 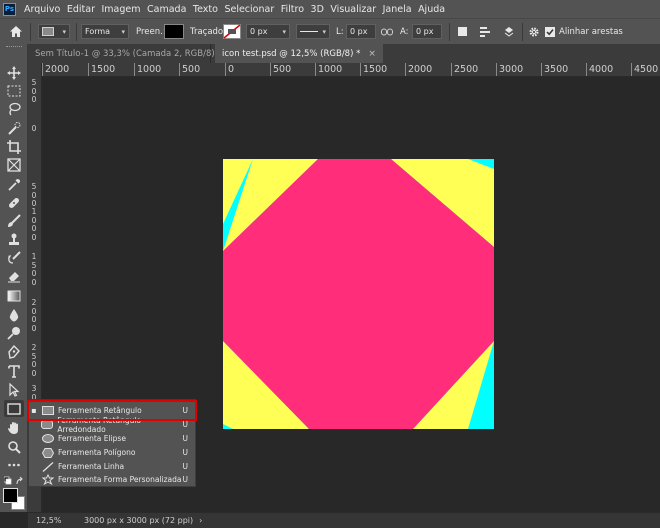 What do you see at coordinates (231, 69) in the screenshot?
I see `ruler-label: 0` at bounding box center [231, 69].